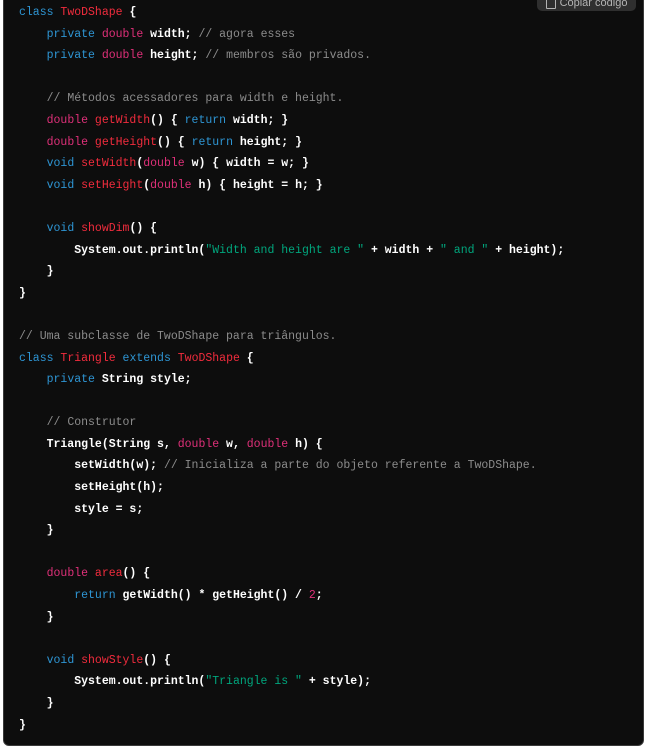 The height and width of the screenshot is (747, 649). What do you see at coordinates (174, 34) in the screenshot?
I see `code-token: width;` at bounding box center [174, 34].